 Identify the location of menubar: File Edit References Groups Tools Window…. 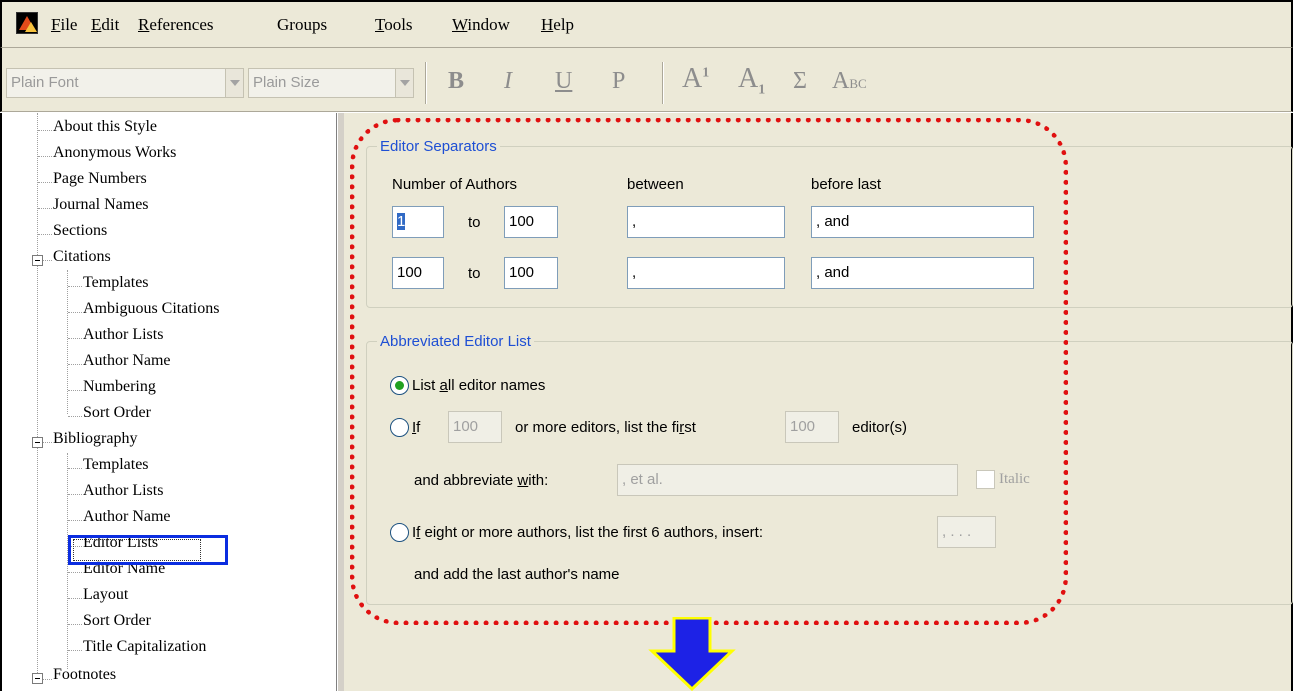
(646, 24).